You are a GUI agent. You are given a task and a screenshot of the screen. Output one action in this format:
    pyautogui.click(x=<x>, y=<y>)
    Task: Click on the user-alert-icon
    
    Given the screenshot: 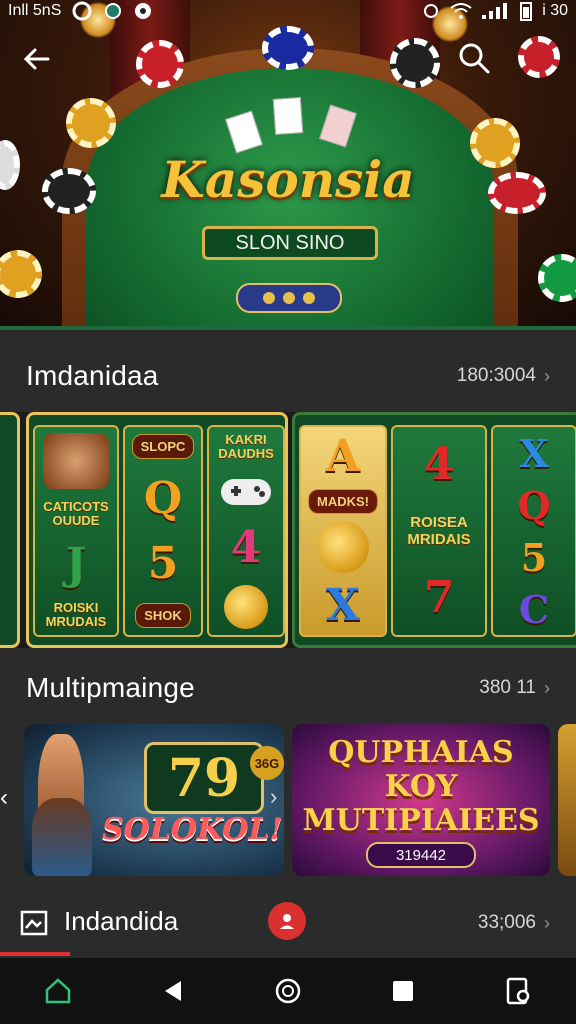 What is the action you would take?
    pyautogui.click(x=287, y=921)
    